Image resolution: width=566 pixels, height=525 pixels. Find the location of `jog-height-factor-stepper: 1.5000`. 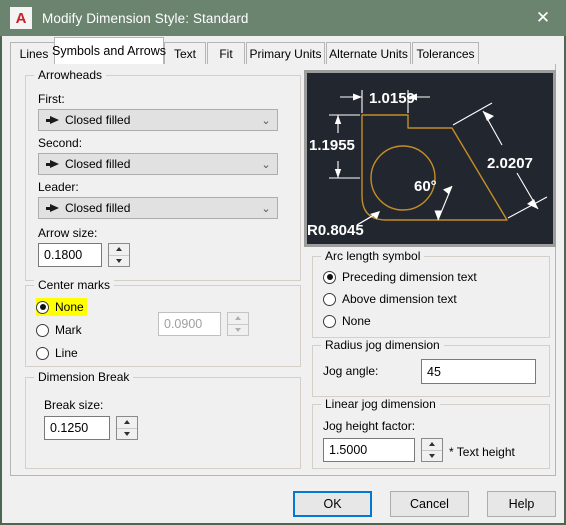

jog-height-factor-stepper: 1.5000 is located at coordinates (383, 450).